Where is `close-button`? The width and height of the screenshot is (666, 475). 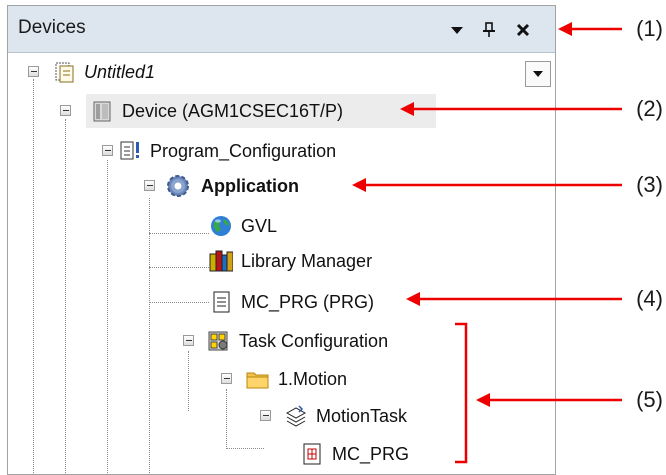
close-button is located at coordinates (523, 29).